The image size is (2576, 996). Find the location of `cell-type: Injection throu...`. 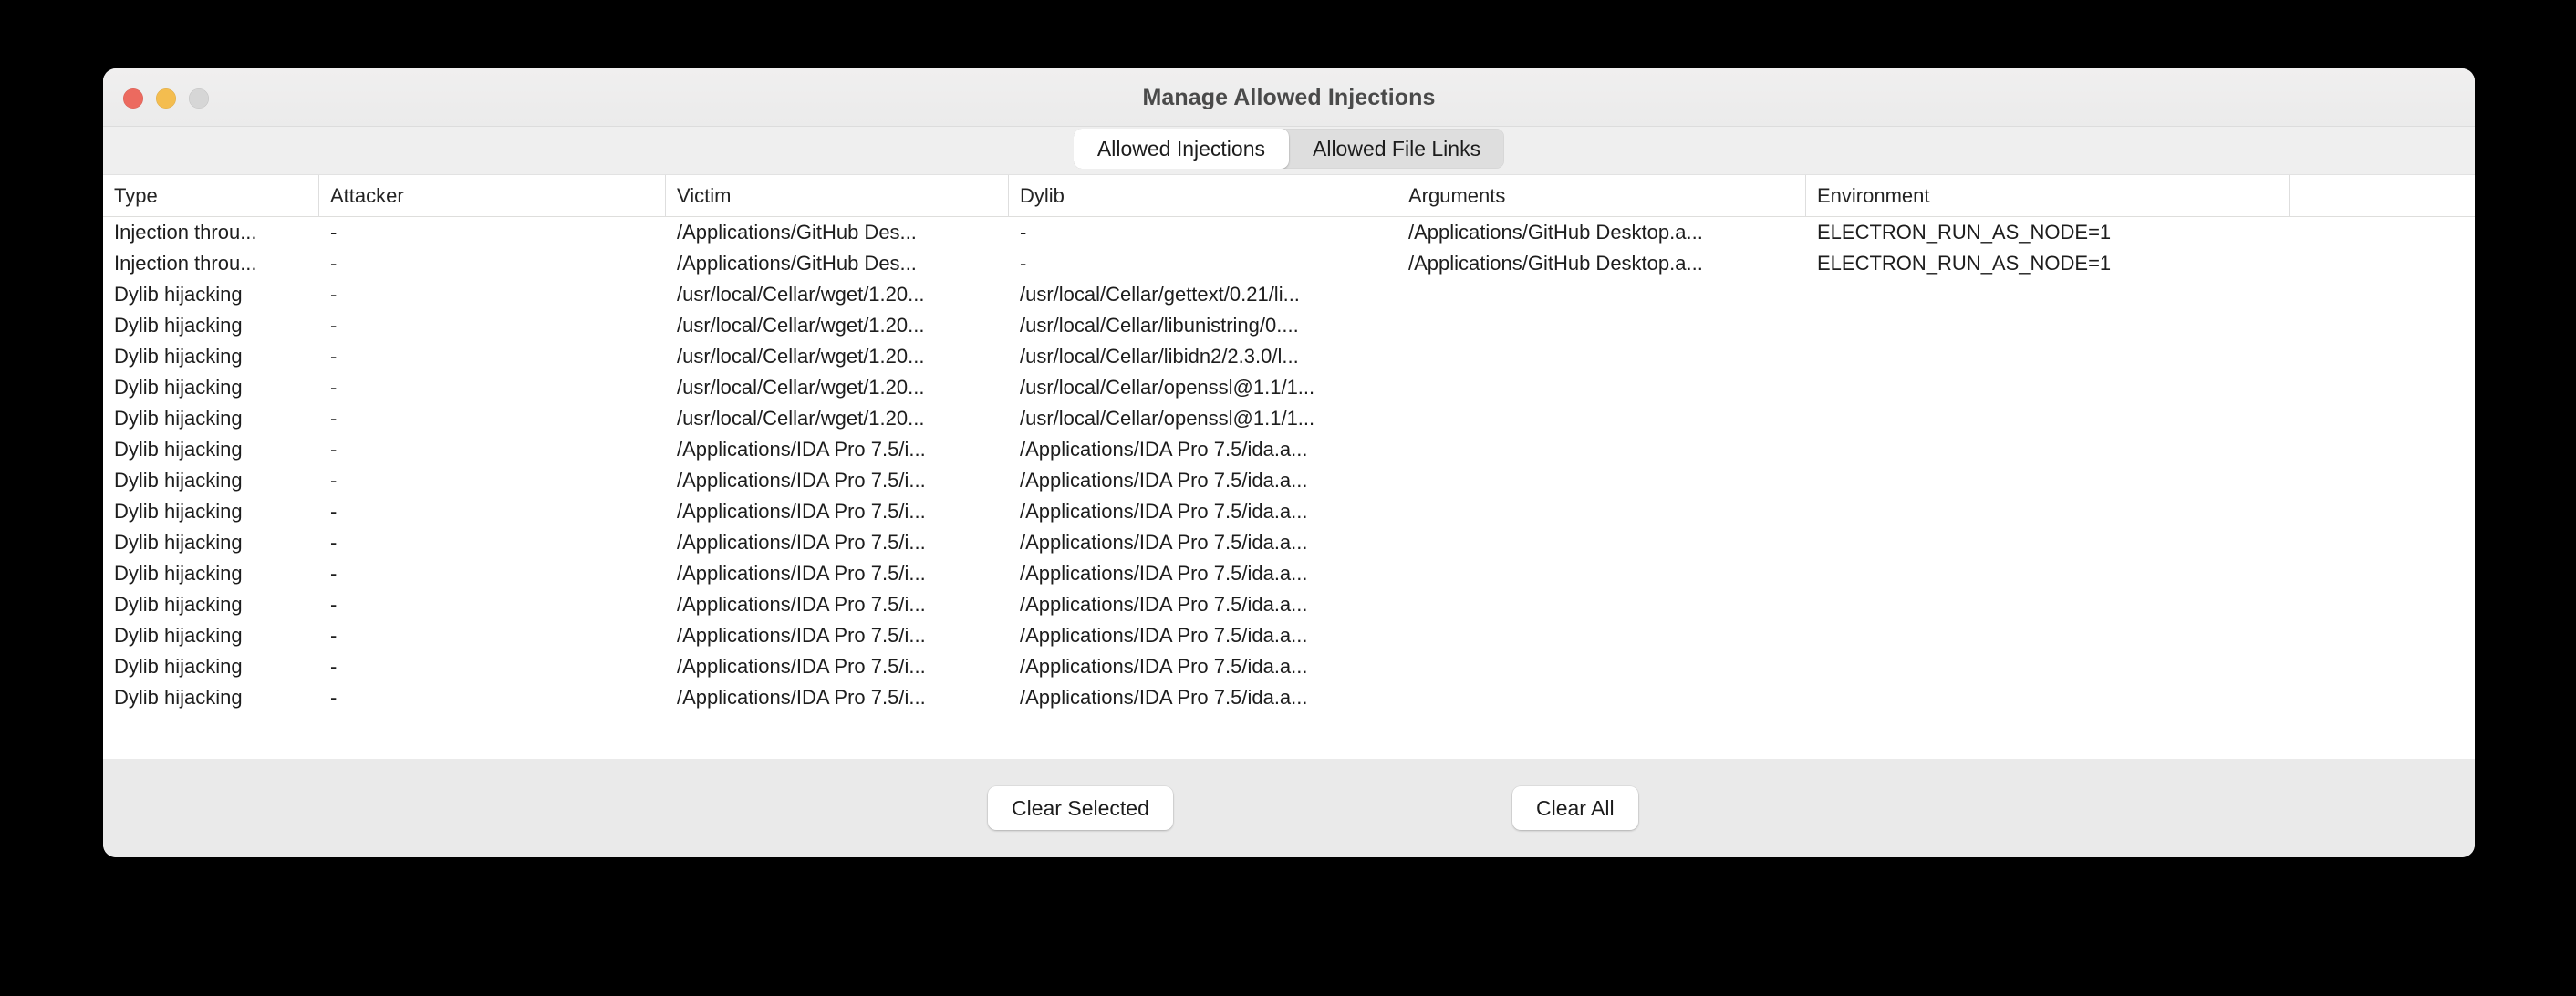

cell-type: Injection throu... is located at coordinates (185, 263).